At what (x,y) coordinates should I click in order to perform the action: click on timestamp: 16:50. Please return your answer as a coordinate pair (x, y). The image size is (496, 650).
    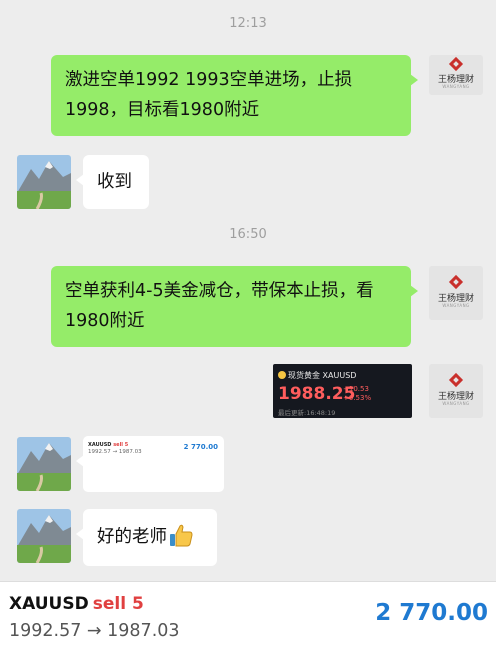
    Looking at the image, I should click on (248, 234).